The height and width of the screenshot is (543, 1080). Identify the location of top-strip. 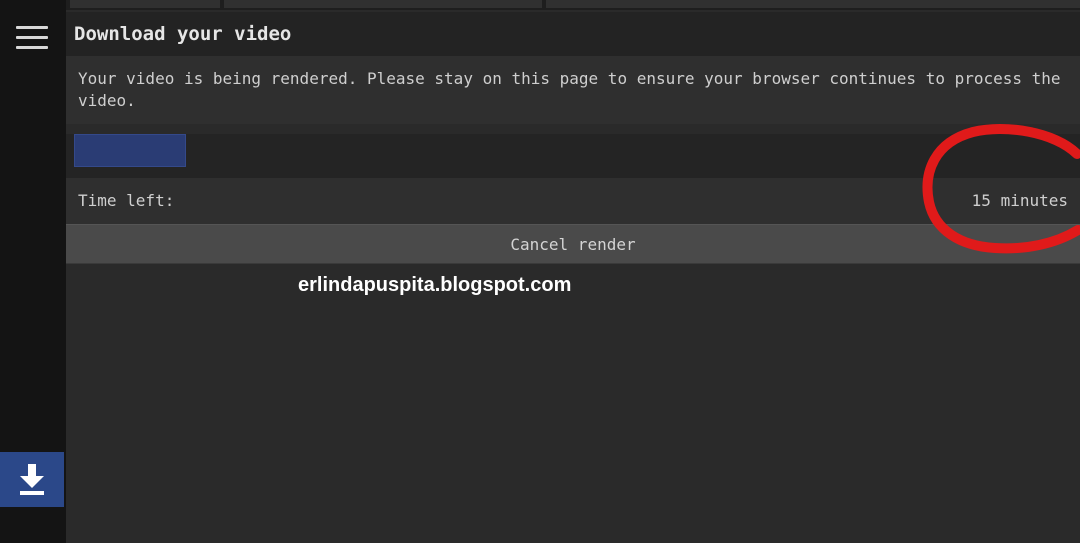
(540, 5).